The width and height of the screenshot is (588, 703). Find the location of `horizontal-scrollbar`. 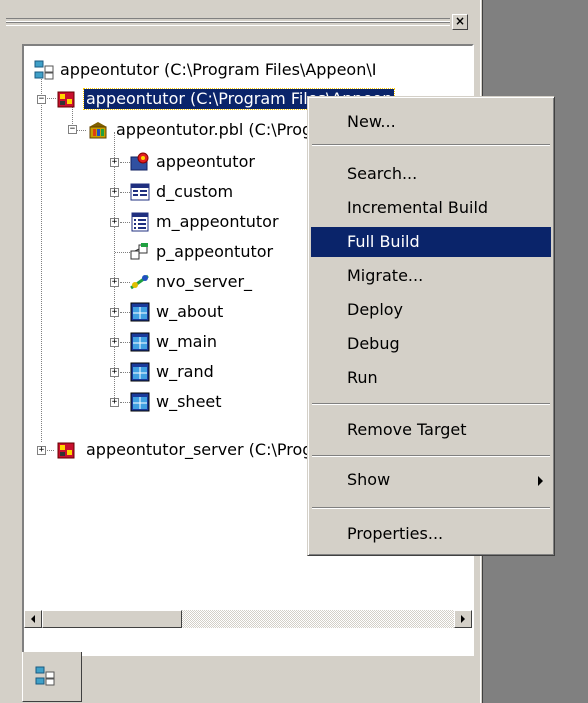

horizontal-scrollbar is located at coordinates (248, 619).